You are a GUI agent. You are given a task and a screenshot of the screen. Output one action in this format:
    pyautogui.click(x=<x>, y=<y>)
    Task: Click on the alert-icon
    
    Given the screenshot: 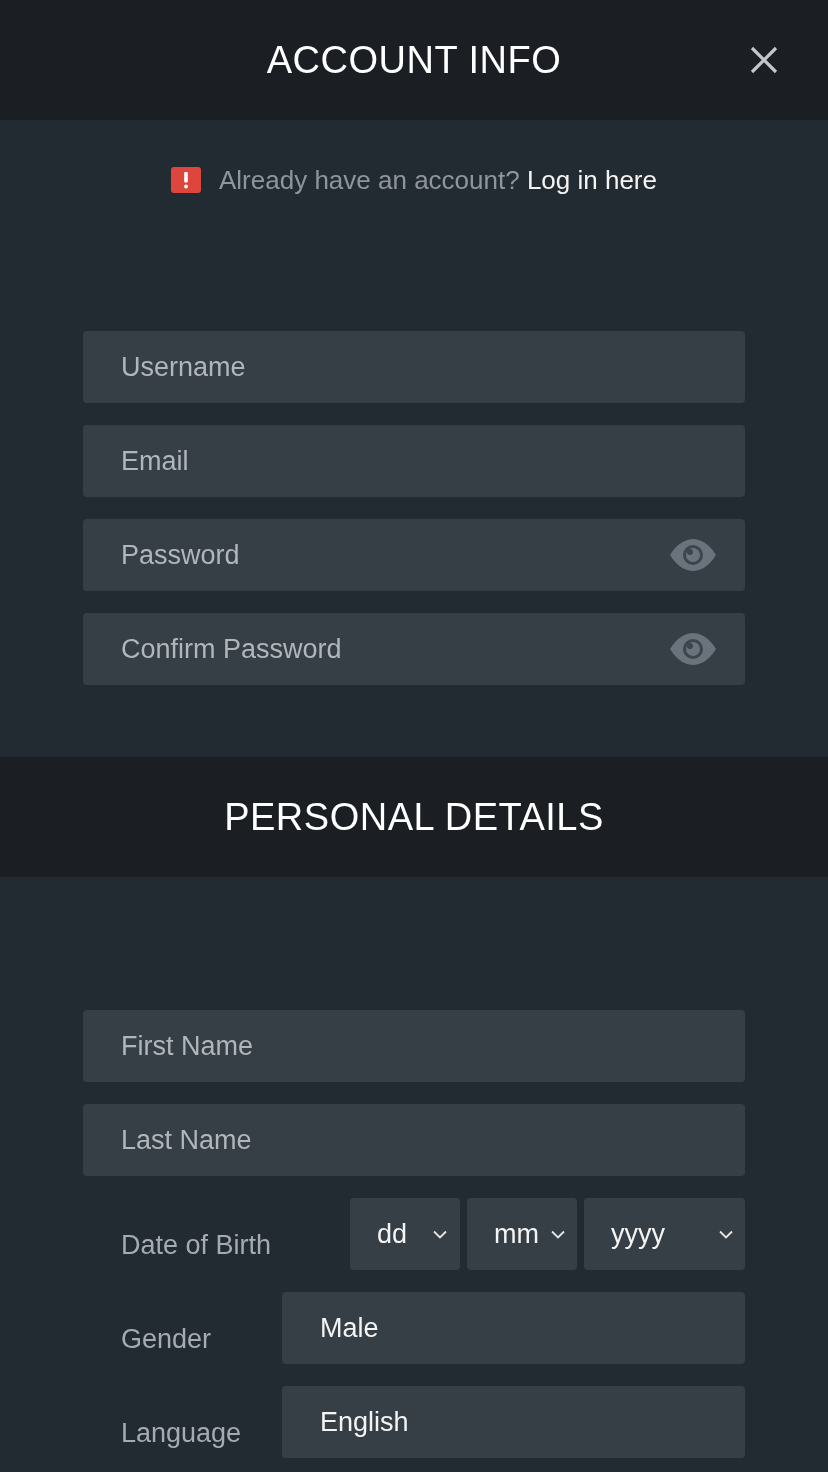 What is the action you would take?
    pyautogui.click(x=186, y=180)
    